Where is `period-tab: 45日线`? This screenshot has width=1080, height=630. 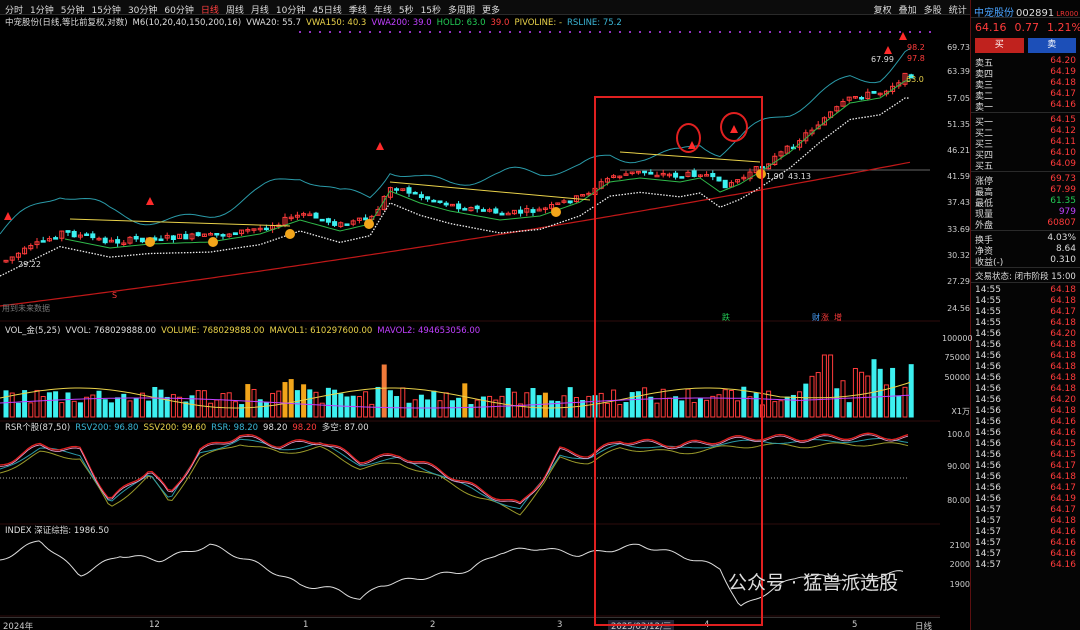 period-tab: 45日线 is located at coordinates (326, 11).